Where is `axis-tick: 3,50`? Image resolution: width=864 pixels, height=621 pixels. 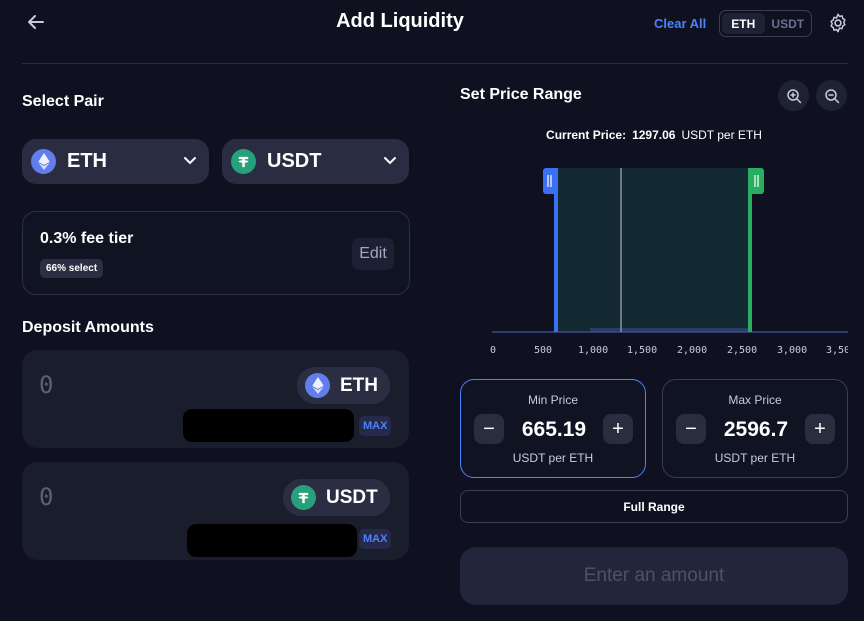
axis-tick: 3,50 is located at coordinates (837, 350).